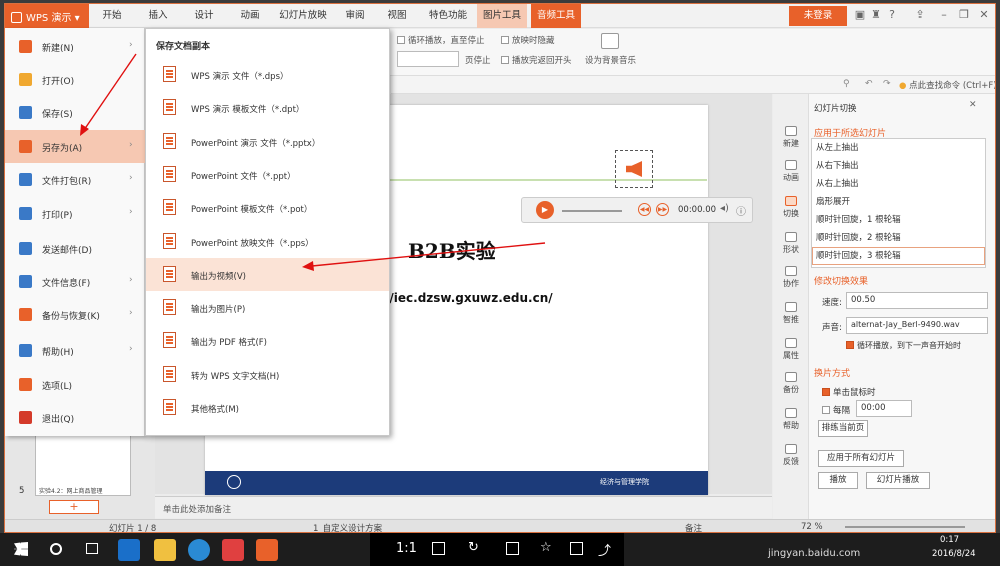 Image resolution: width=1000 pixels, height=566 pixels. What do you see at coordinates (204, 16) in the screenshot?
I see `tab-design: 设计` at bounding box center [204, 16].